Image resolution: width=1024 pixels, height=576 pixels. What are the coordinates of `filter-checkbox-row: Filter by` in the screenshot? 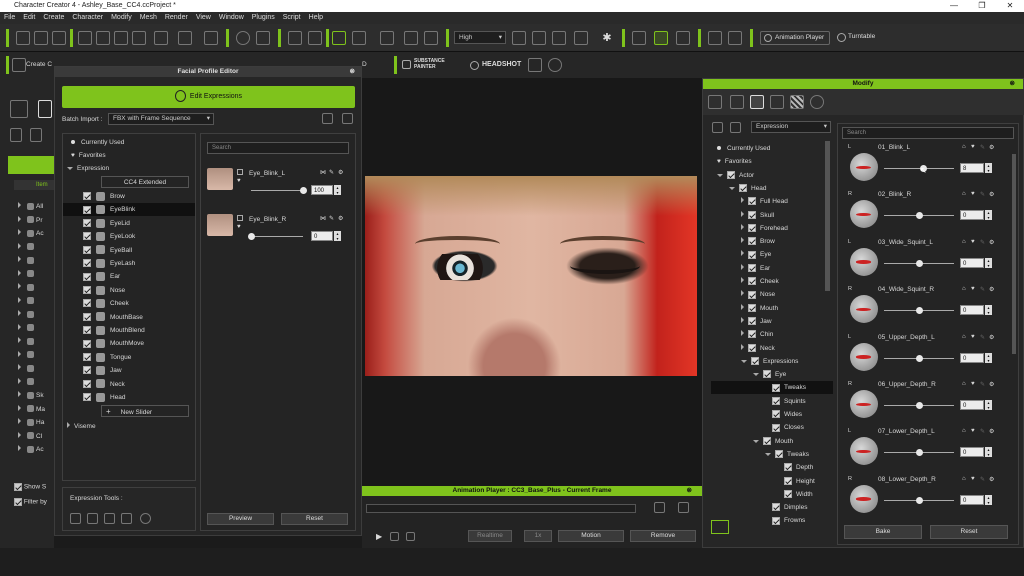 It's located at (30, 502).